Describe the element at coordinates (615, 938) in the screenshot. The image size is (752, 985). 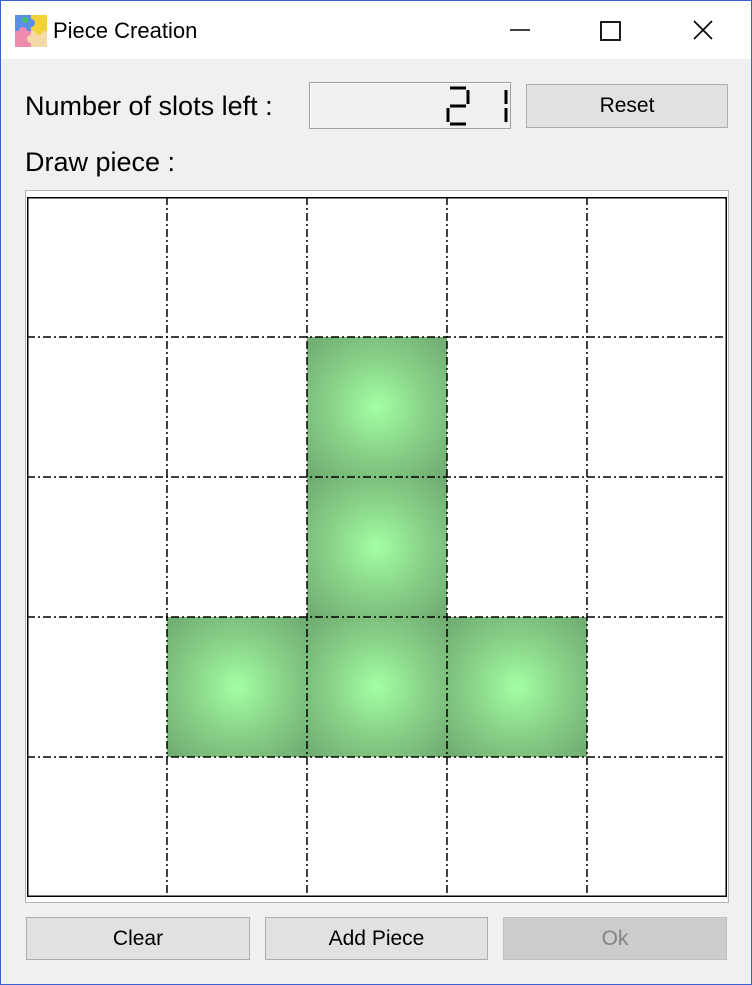
I see `ok-button: Ok` at that location.